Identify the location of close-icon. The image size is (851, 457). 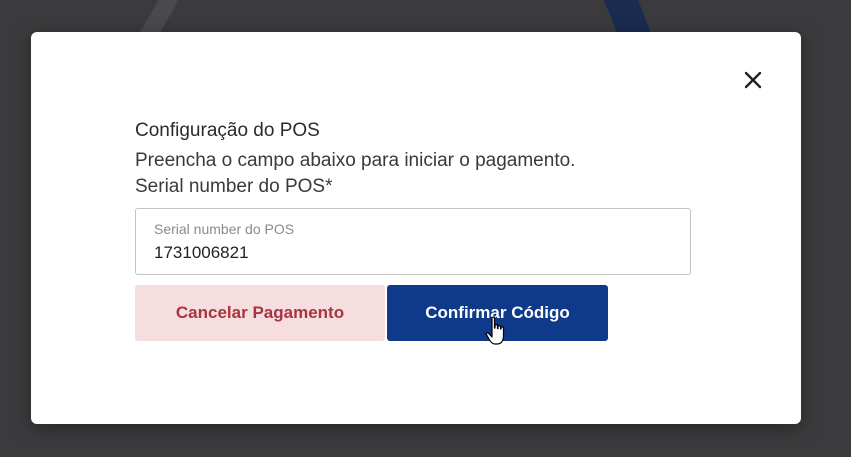
(753, 80).